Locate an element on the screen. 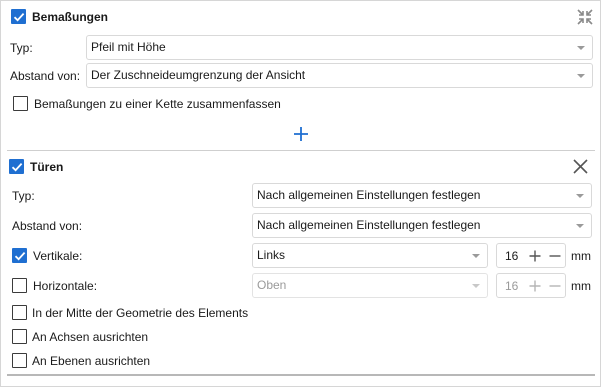 The image size is (601, 387). collapse-arrows-icon is located at coordinates (585, 17).